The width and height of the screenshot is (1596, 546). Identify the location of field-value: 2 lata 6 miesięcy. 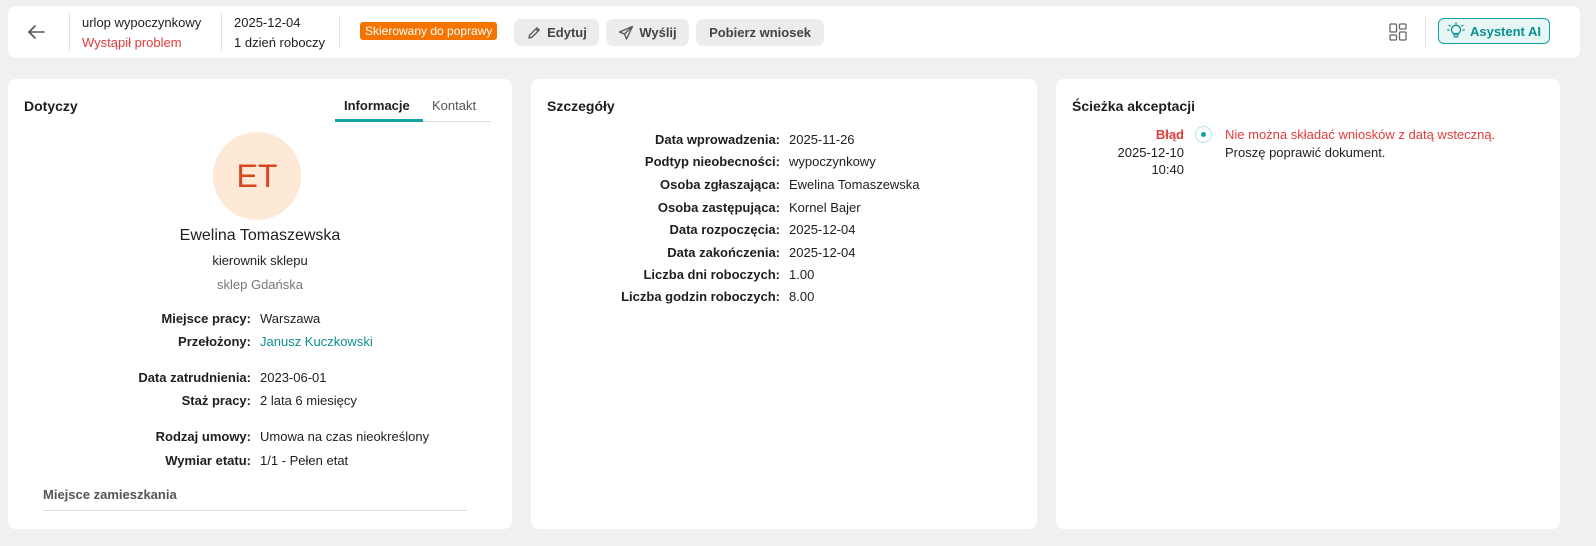
(308, 400).